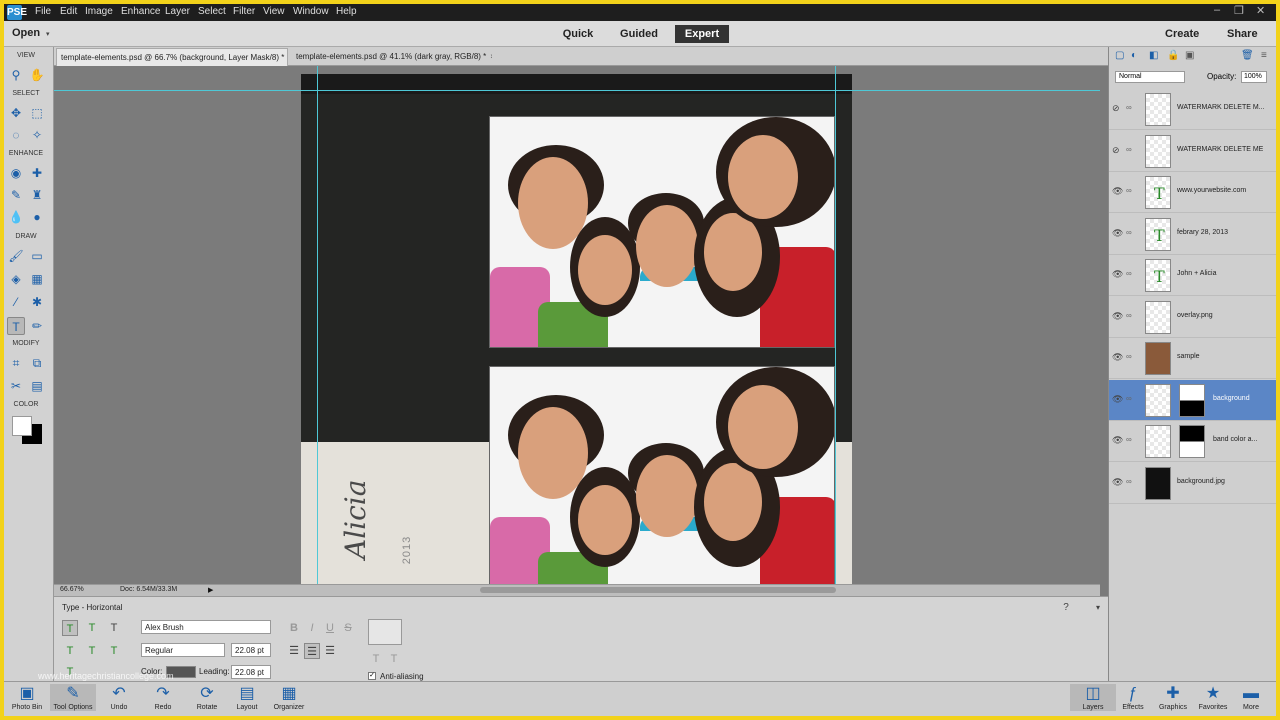 The image size is (1280, 720). What do you see at coordinates (16, 135) in the screenshot?
I see `lasso-tool-icon: ◌` at bounding box center [16, 135].